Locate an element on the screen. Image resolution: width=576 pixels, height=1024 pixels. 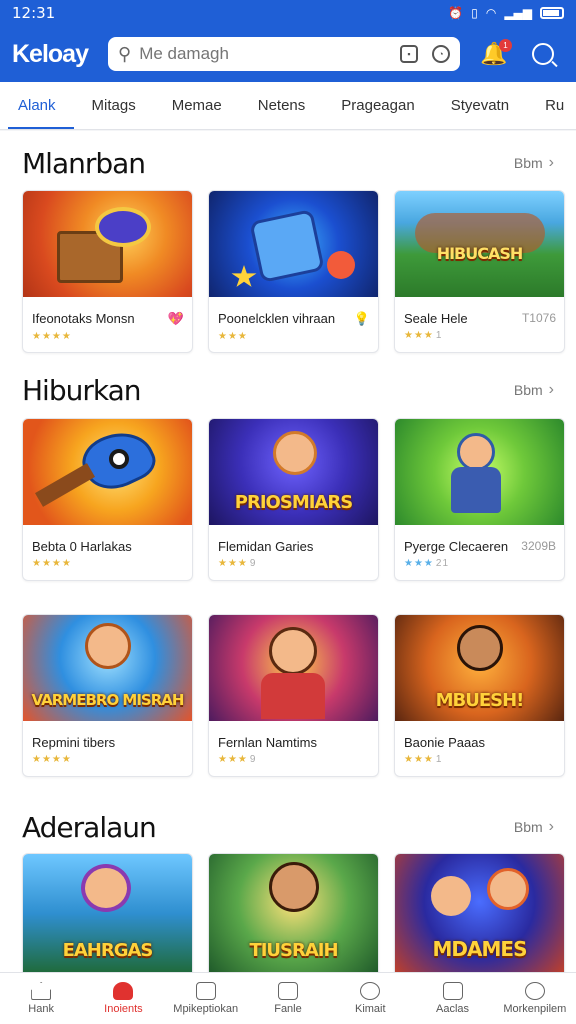
app-logo: Keloay is located at coordinates (57, 54).